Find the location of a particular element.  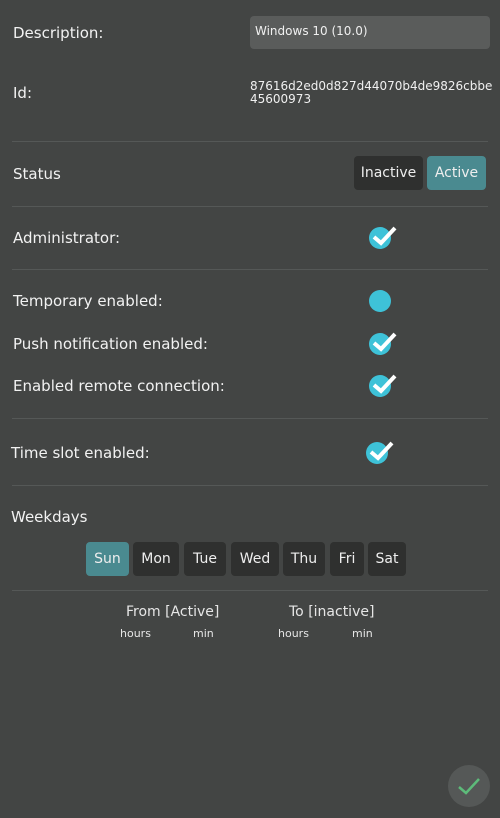

administrator-checkbox is located at coordinates (383, 237).